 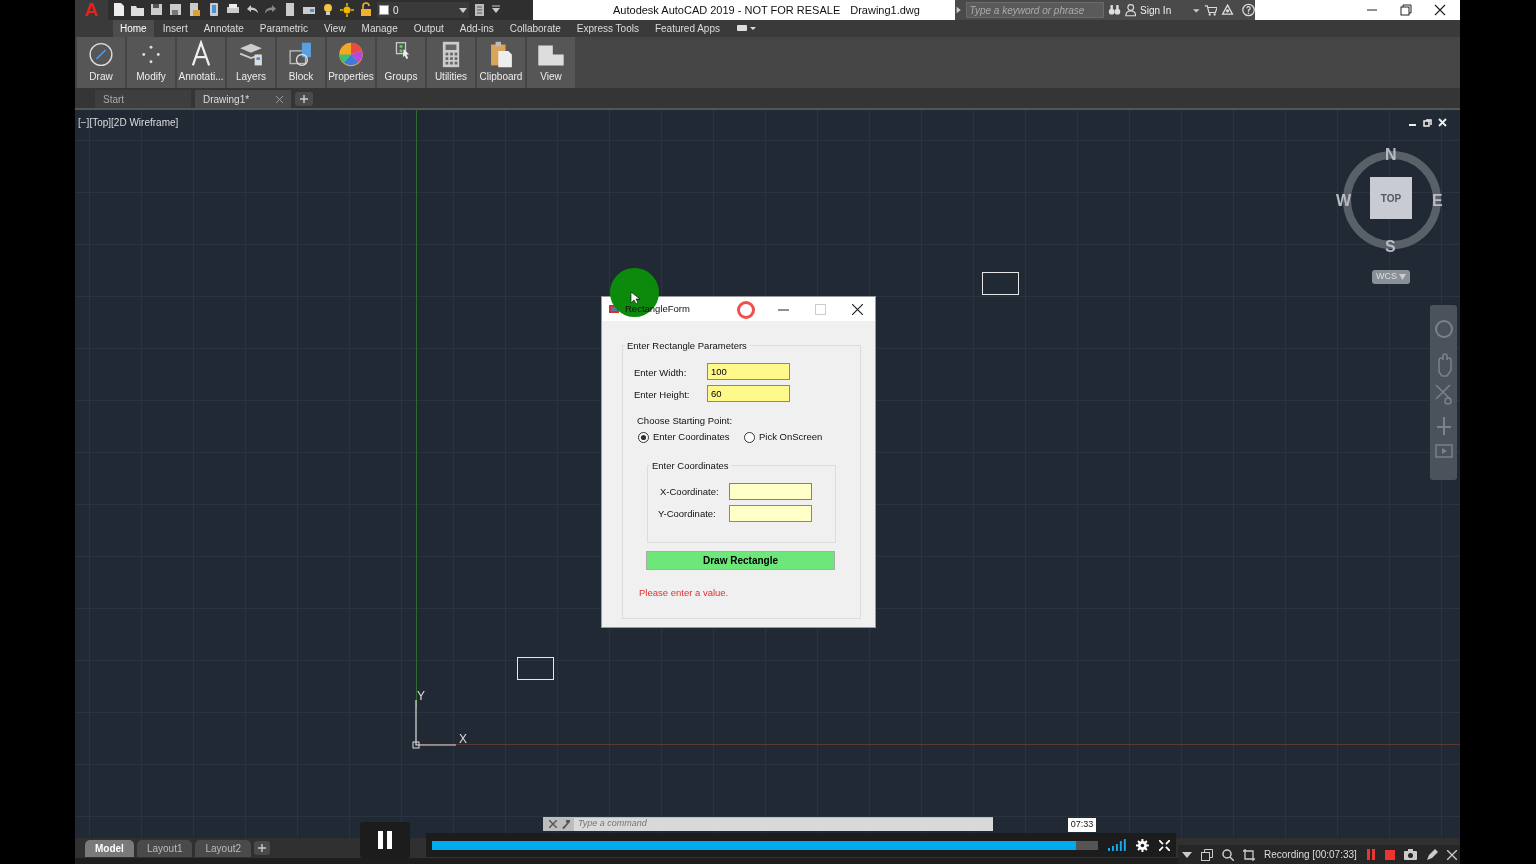 I want to click on layout-tab: Layout2, so click(x=223, y=848).